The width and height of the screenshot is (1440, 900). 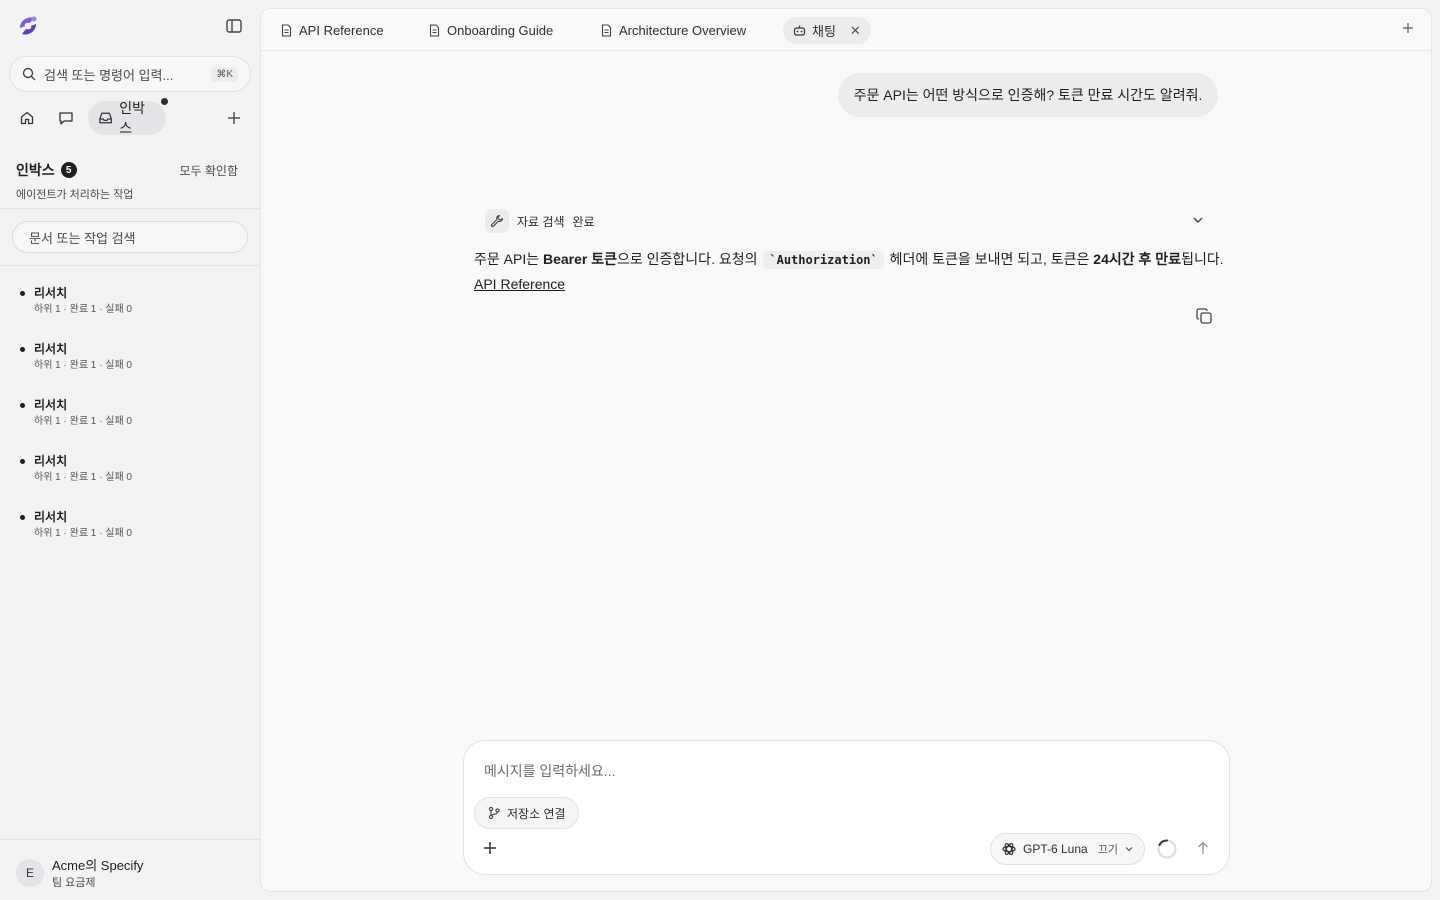 I want to click on nav-inbox-label: 인박스, so click(x=132, y=118).